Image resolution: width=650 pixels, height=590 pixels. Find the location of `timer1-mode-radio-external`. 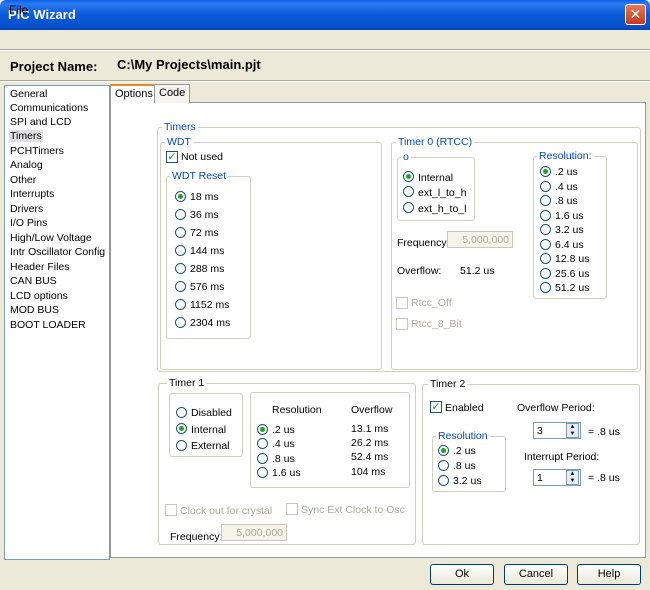

timer1-mode-radio-external is located at coordinates (181, 445).